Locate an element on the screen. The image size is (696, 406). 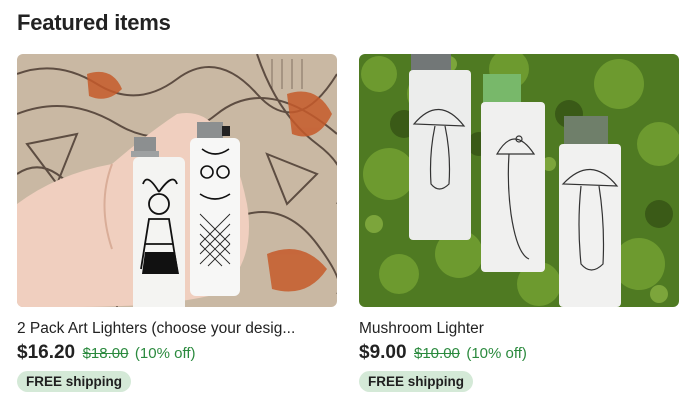
price-row: $16.20 $18.00 (10% off) is located at coordinates (177, 353).